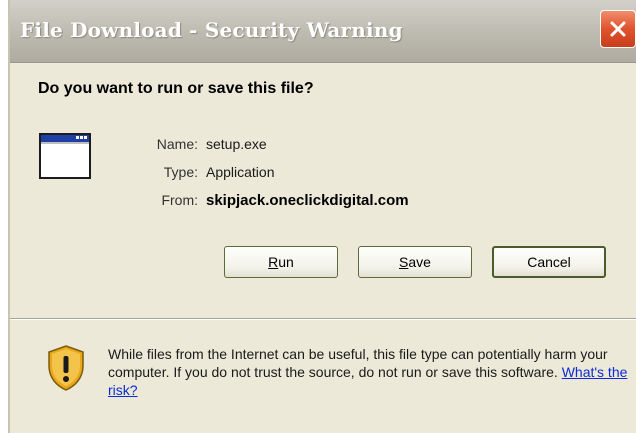 The width and height of the screenshot is (636, 433). I want to click on cancel-button: Cancel, so click(549, 262).